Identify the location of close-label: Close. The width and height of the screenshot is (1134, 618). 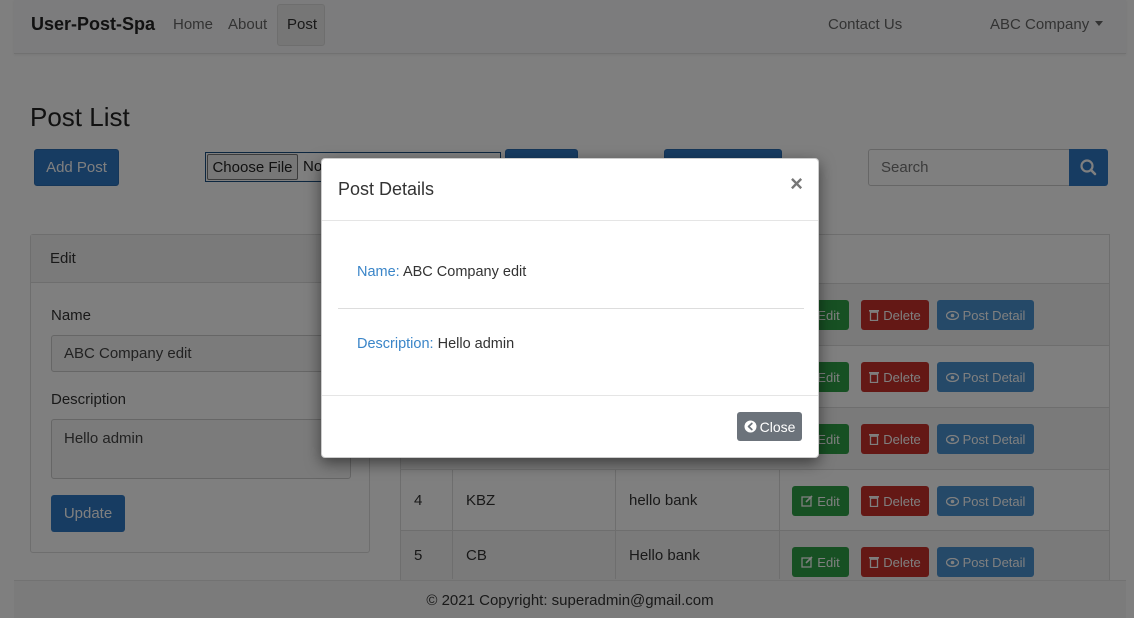
(777, 426).